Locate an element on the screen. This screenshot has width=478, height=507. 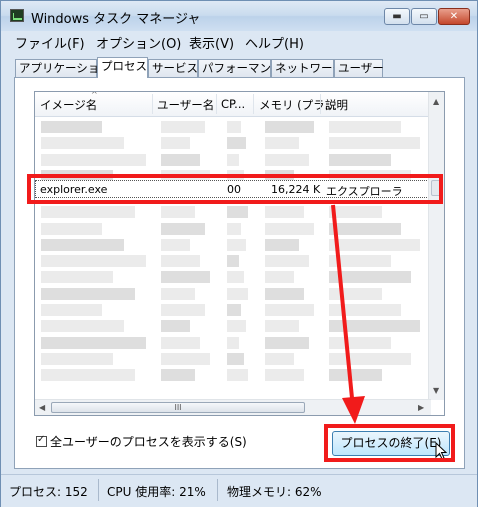
annotation-arrow is located at coordinates (348, 314).